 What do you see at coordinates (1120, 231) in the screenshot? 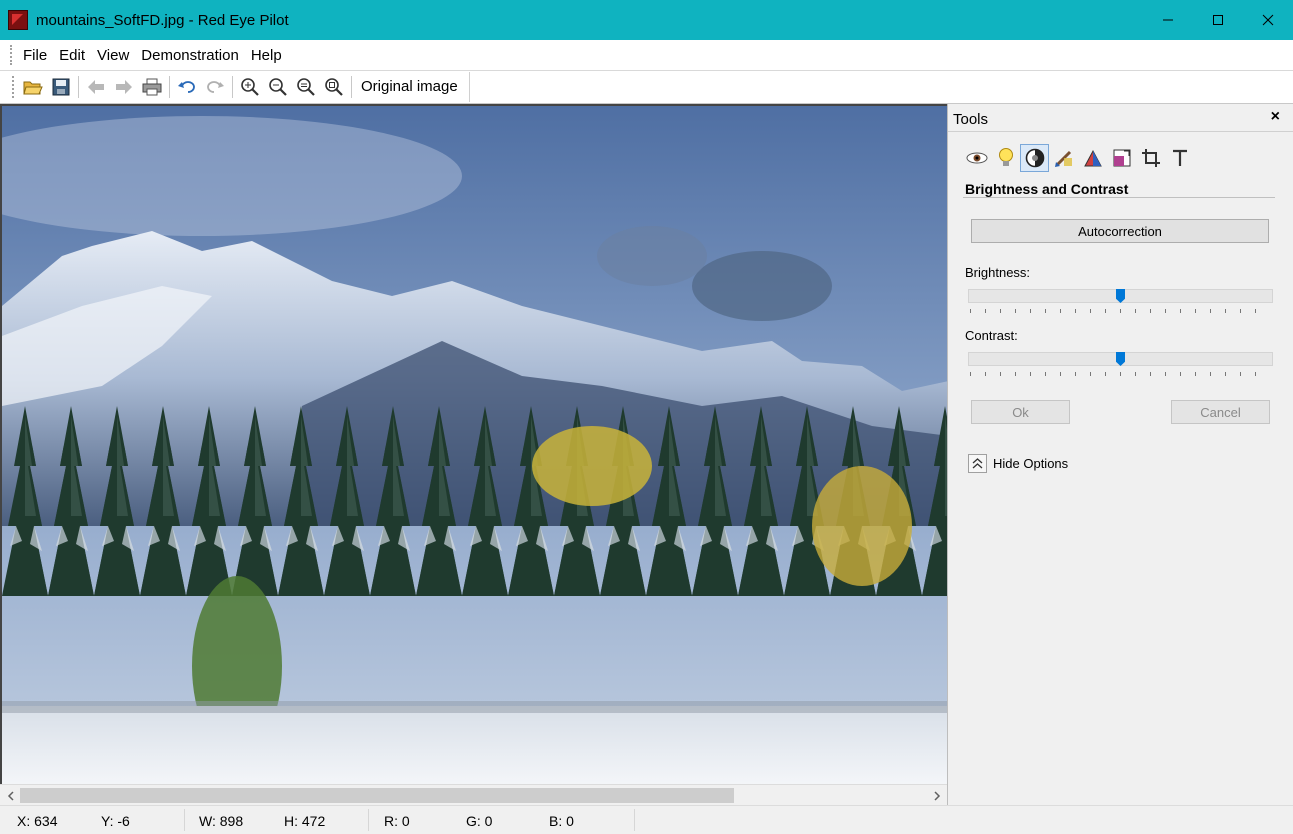
I see `autocorrection-button: Autocorrection` at bounding box center [1120, 231].